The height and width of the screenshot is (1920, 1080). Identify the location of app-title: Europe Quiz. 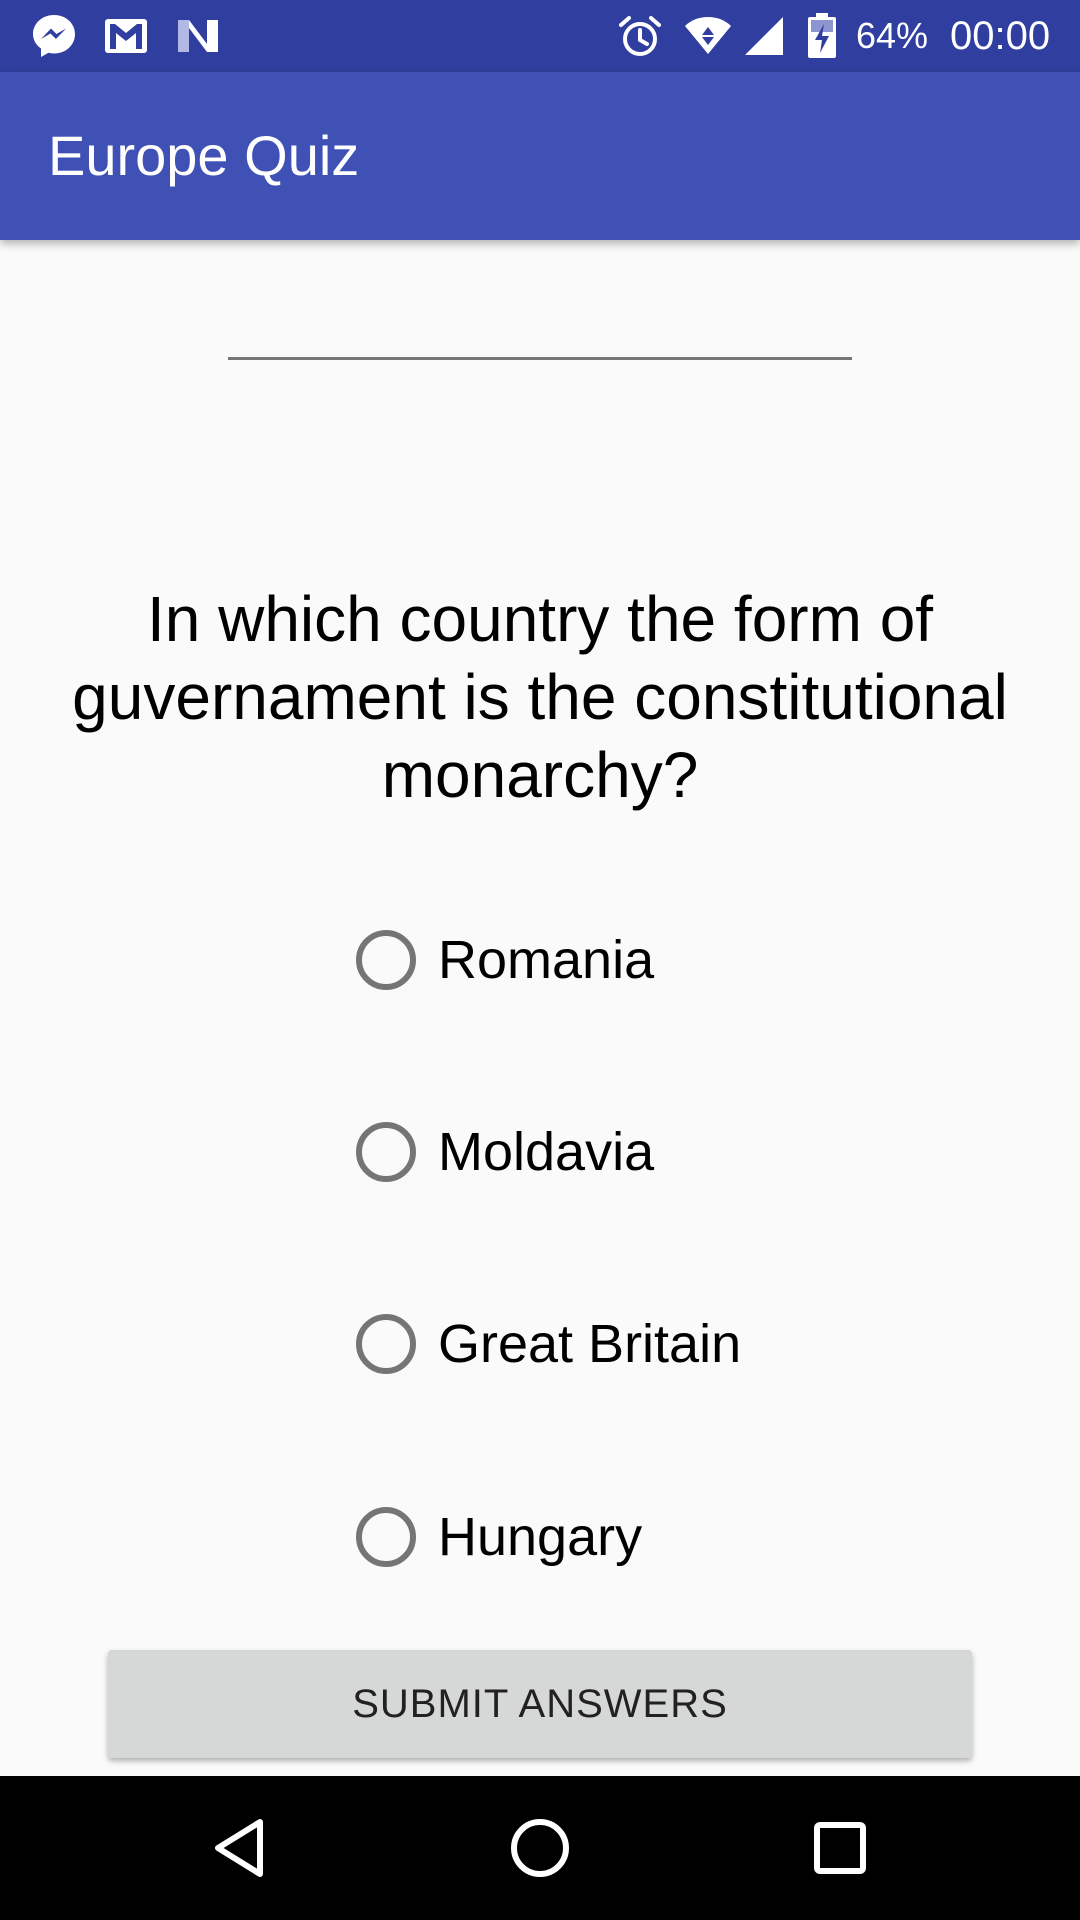
(204, 155).